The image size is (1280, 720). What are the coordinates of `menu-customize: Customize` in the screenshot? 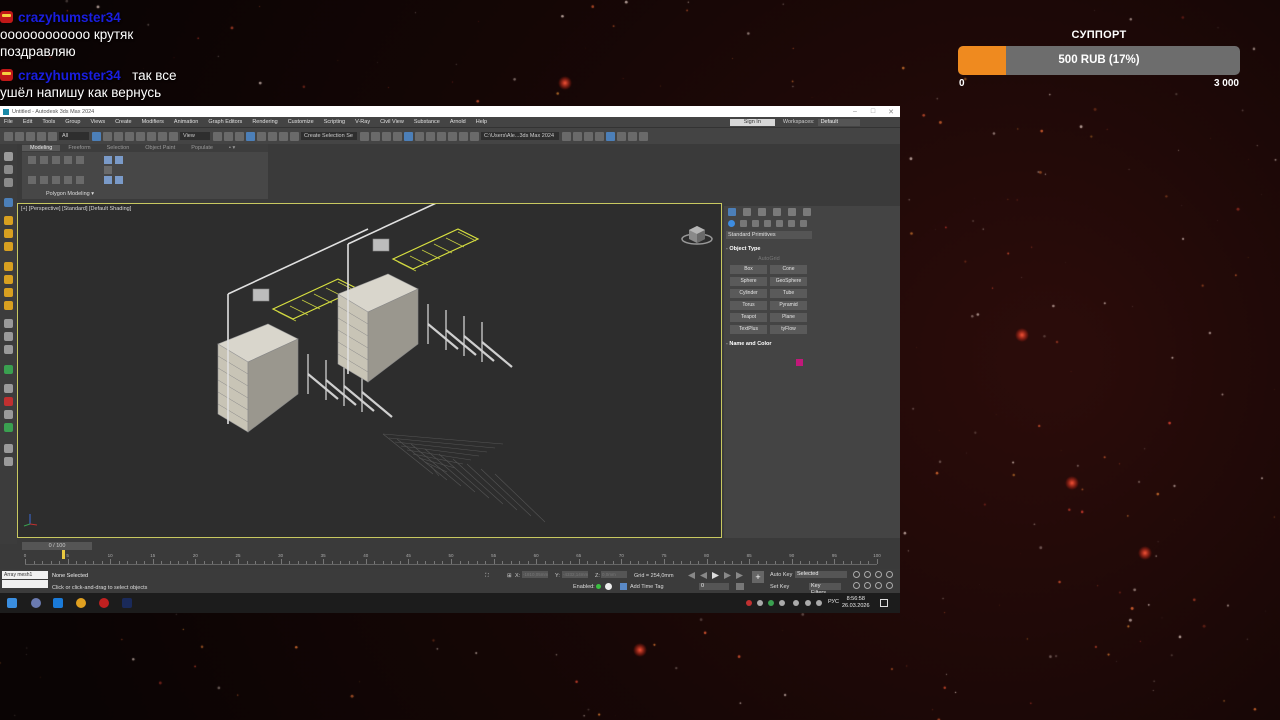 It's located at (301, 122).